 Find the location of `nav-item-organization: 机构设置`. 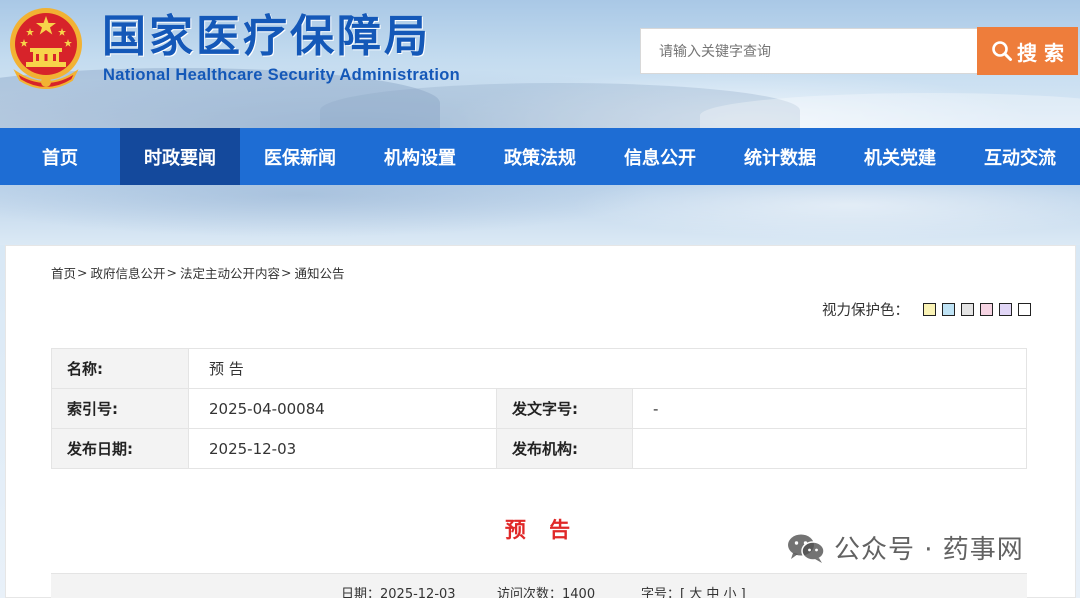

nav-item-organization: 机构设置 is located at coordinates (420, 156).